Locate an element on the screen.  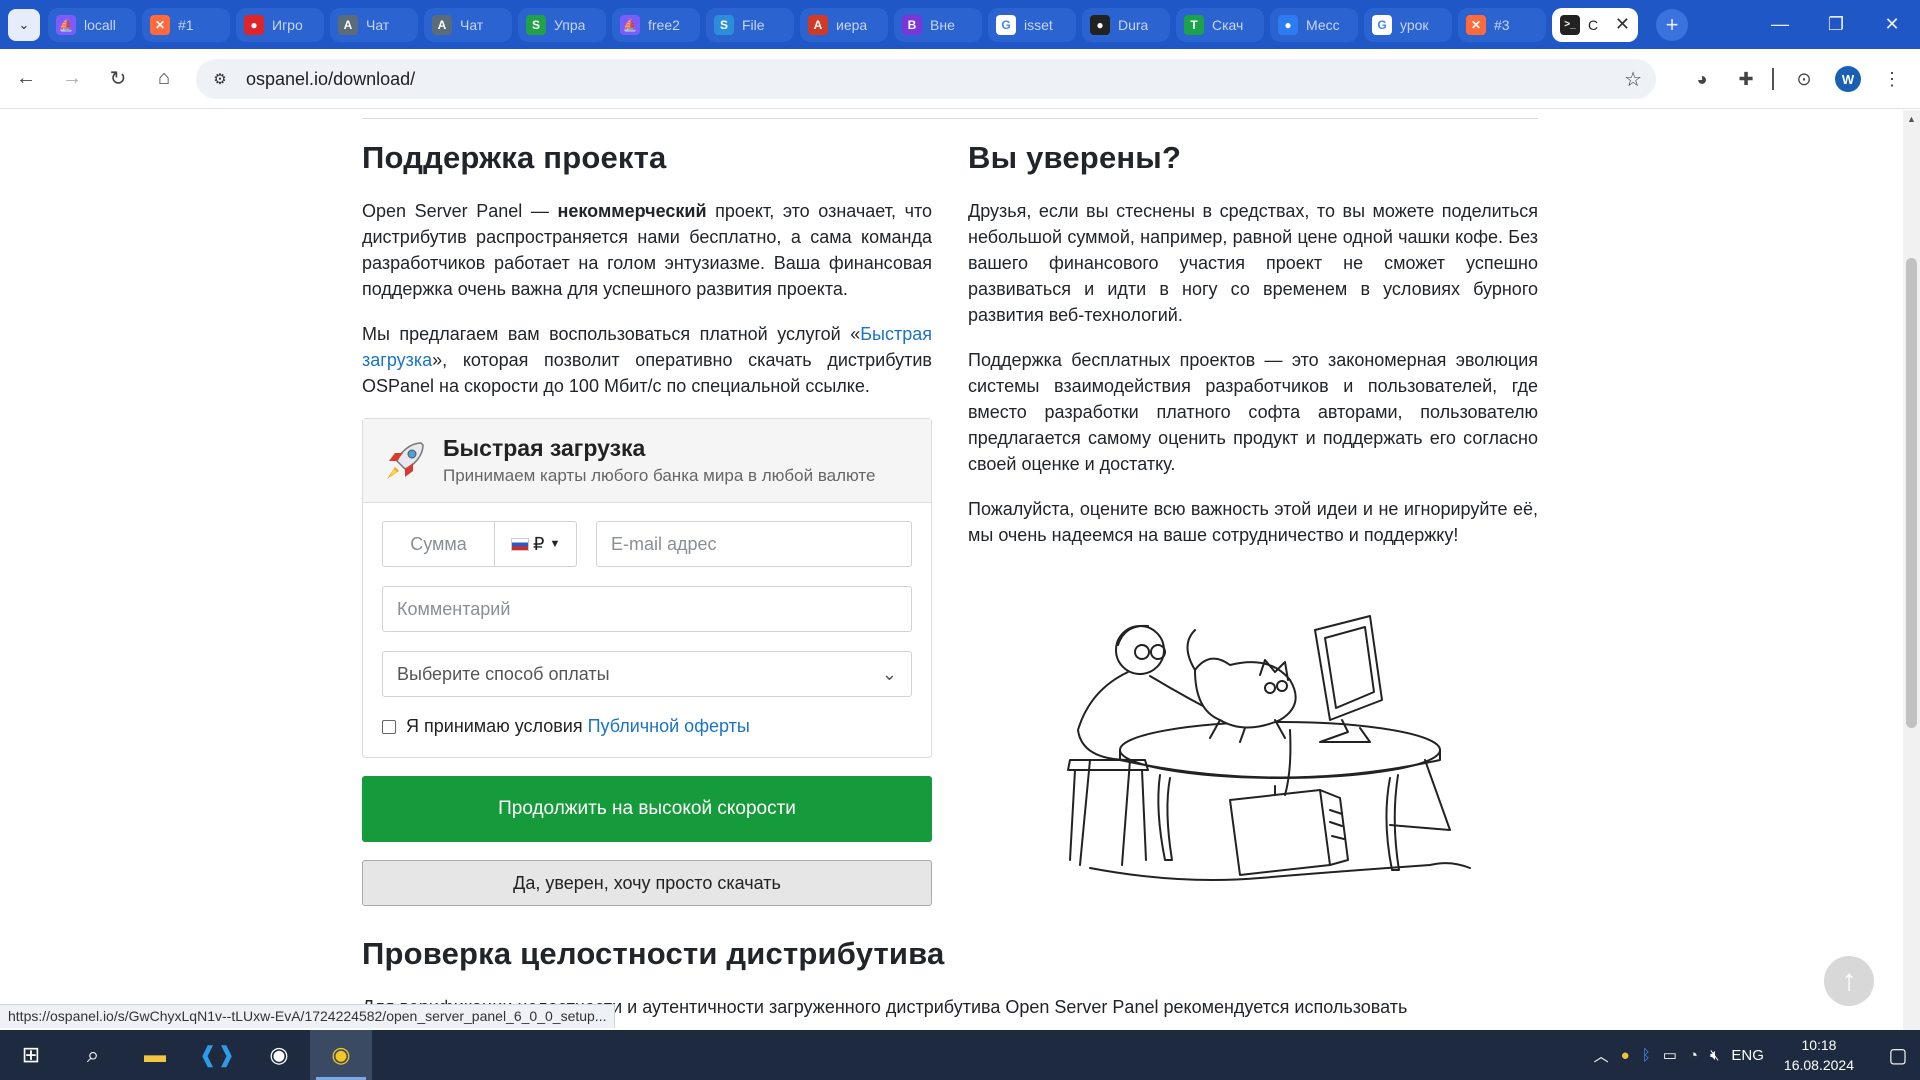
chevron-down-icon: ⌄ is located at coordinates (889, 673).